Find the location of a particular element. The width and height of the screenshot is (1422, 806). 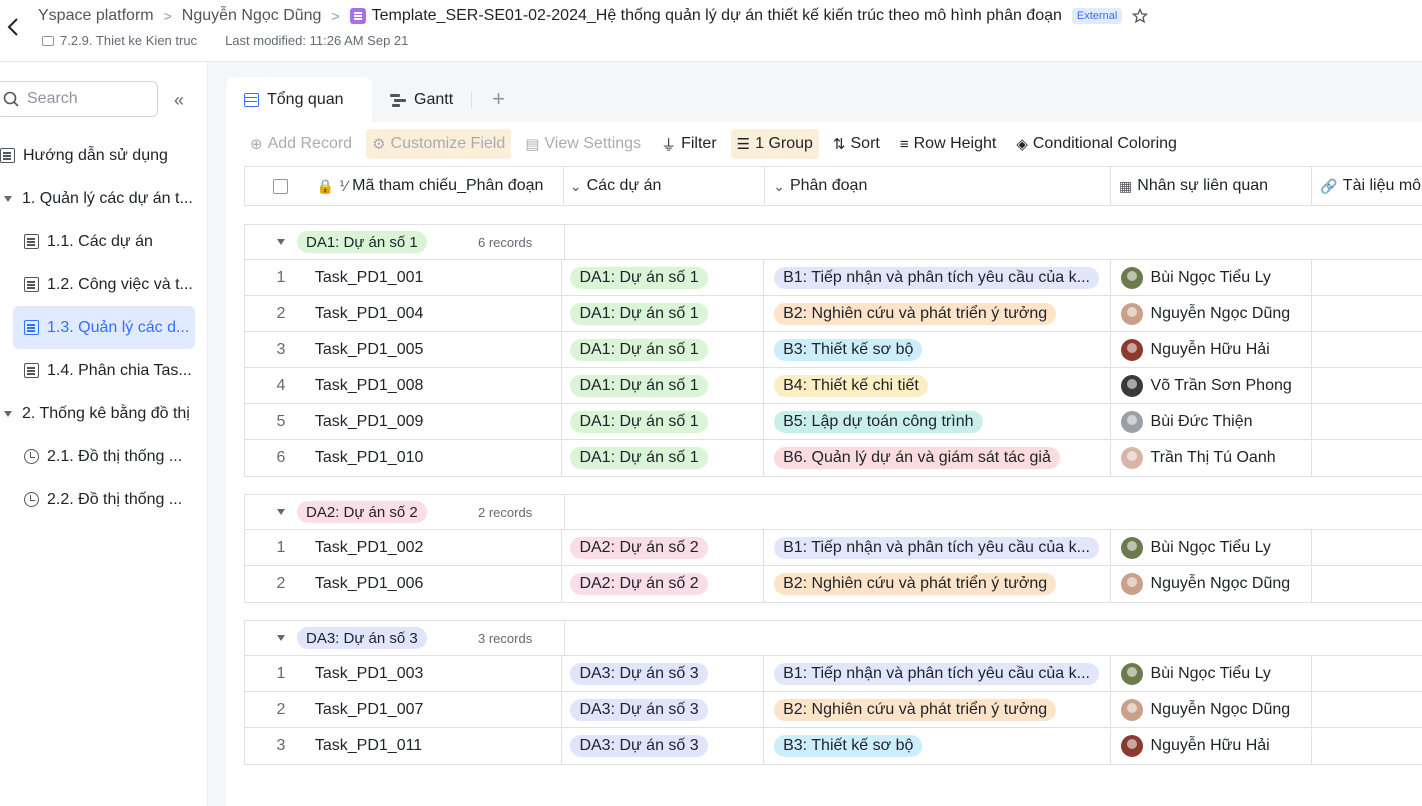

group-button: ☰ 1 Group is located at coordinates (774, 144).